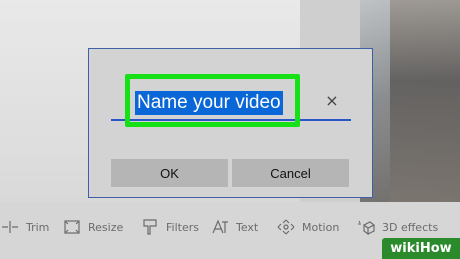  Describe the element at coordinates (150, 227) in the screenshot. I see `filters-icon` at that location.